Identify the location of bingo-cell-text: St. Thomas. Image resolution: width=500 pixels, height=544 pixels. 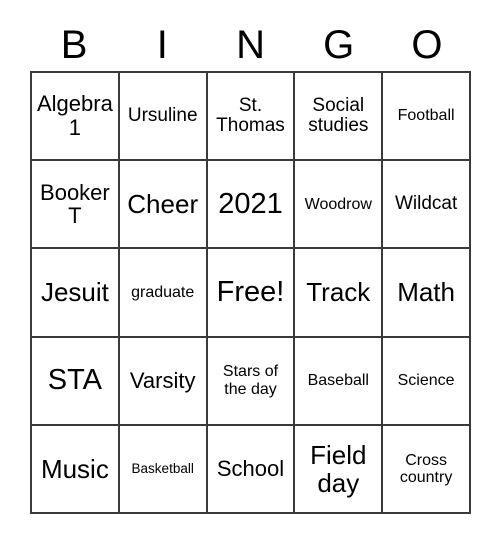
(250, 115).